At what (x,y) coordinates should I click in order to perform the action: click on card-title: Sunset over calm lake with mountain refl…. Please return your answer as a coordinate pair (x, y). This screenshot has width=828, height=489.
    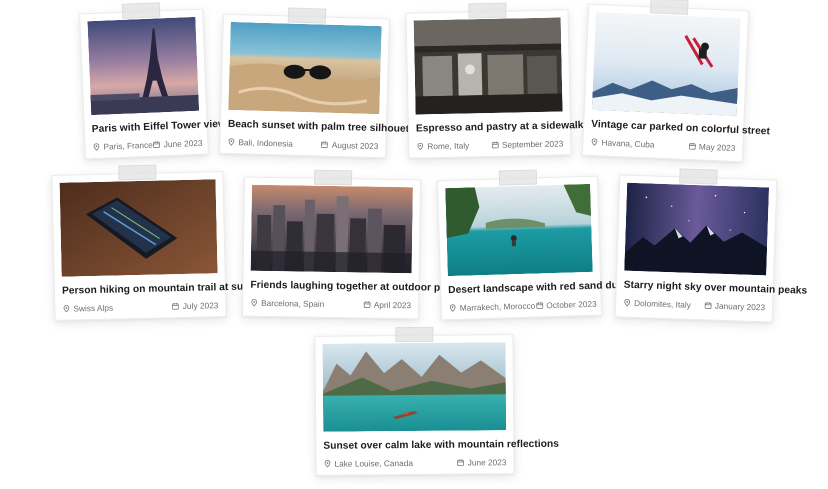
    Looking at the image, I should click on (441, 445).